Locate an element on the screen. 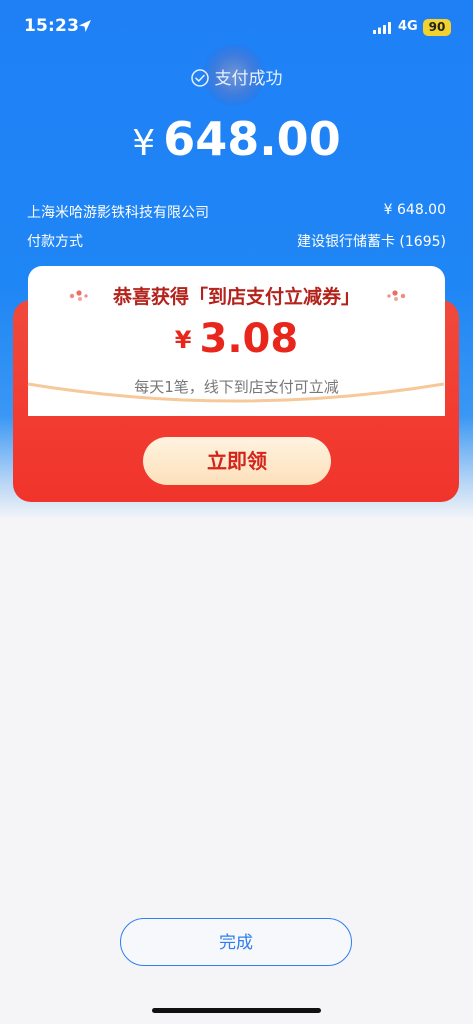  payment-amount: ¥648.00 is located at coordinates (236, 139).